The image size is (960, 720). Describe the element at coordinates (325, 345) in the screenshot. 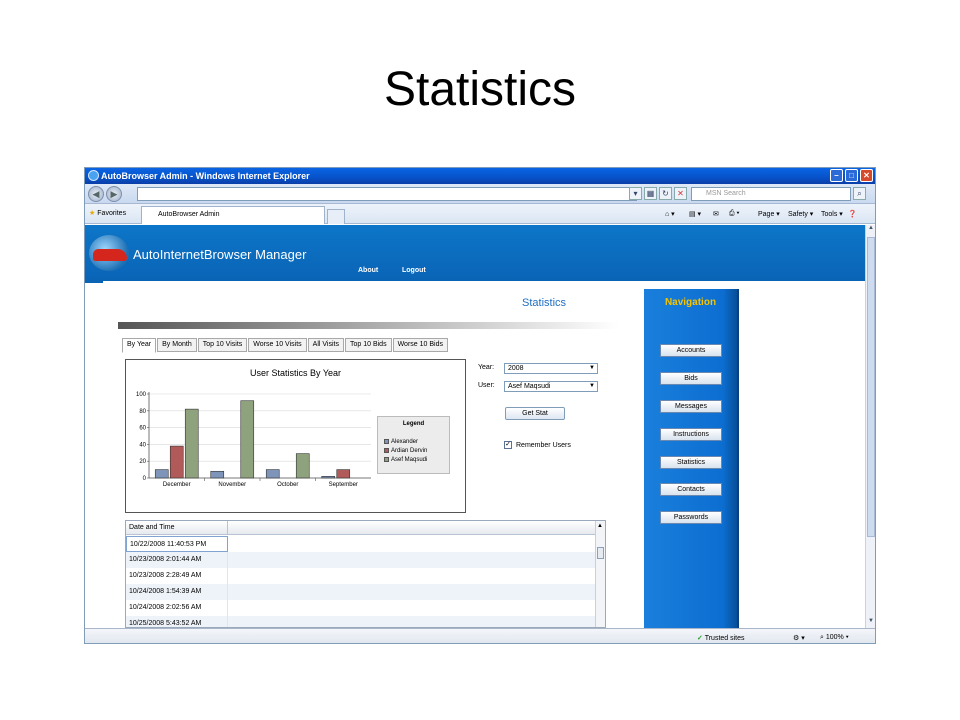

I see `tab-all-visits: All Visits` at that location.